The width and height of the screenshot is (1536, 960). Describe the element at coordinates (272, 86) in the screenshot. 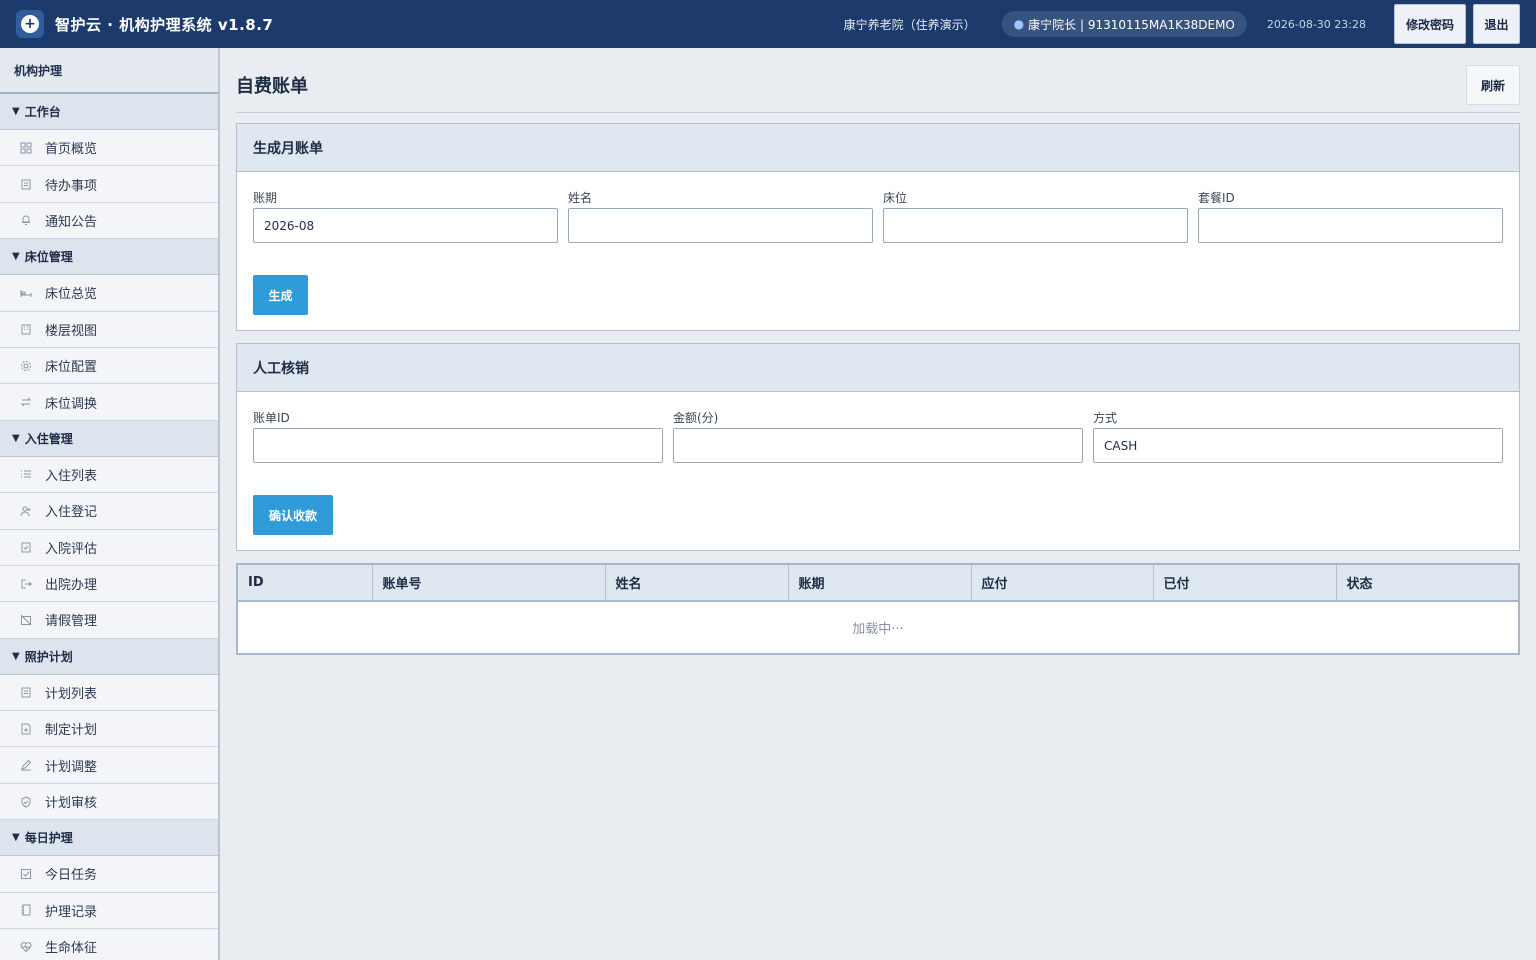

I see `page-title: 自费账单` at that location.